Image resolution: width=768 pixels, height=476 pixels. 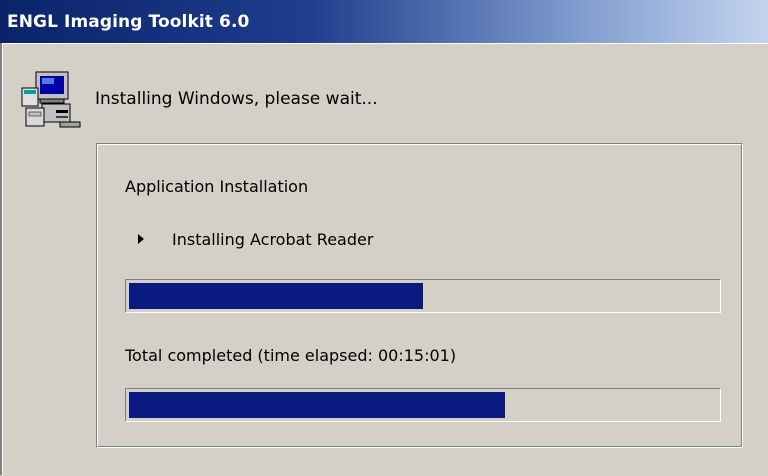 I want to click on window-title: ENGL Imaging Toolkit 6.0, so click(x=128, y=22).